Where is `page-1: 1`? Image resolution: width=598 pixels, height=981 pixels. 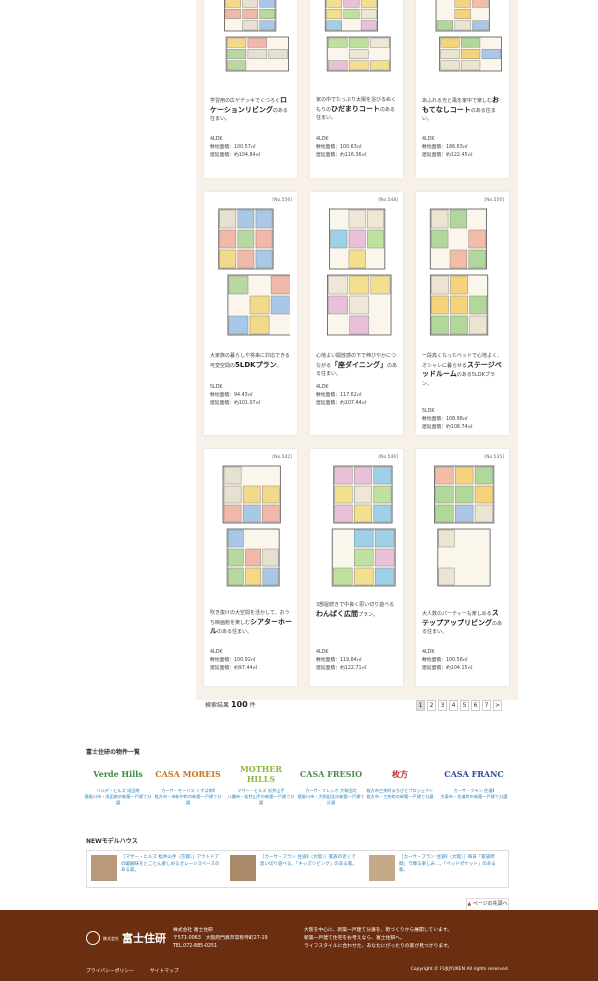
page-1: 1 is located at coordinates (420, 705).